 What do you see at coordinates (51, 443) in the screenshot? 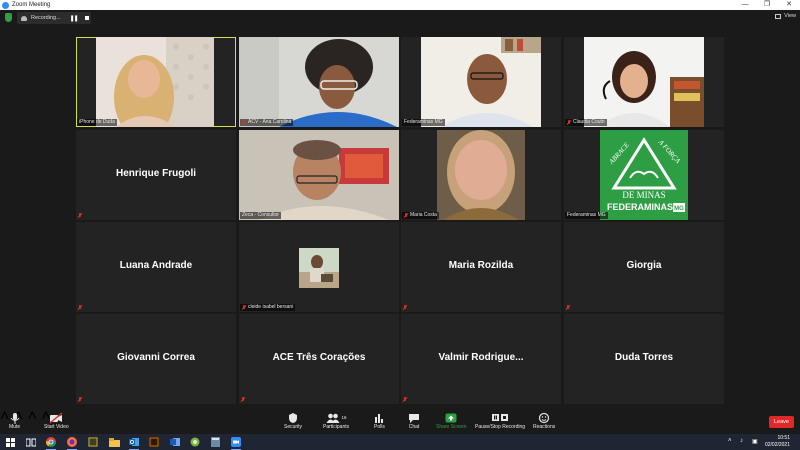
I see `chrome-icon` at bounding box center [51, 443].